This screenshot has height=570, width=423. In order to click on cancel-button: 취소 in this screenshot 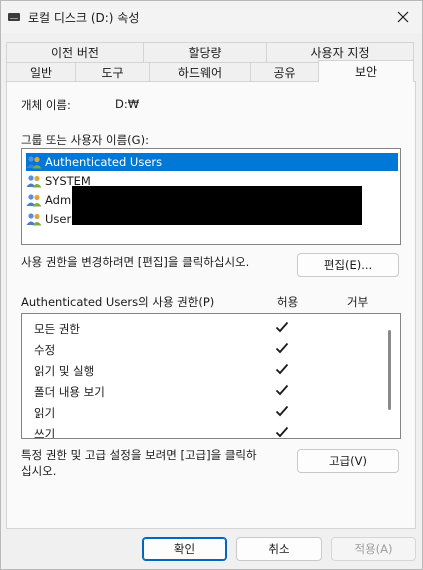, I will do `click(279, 549)`.